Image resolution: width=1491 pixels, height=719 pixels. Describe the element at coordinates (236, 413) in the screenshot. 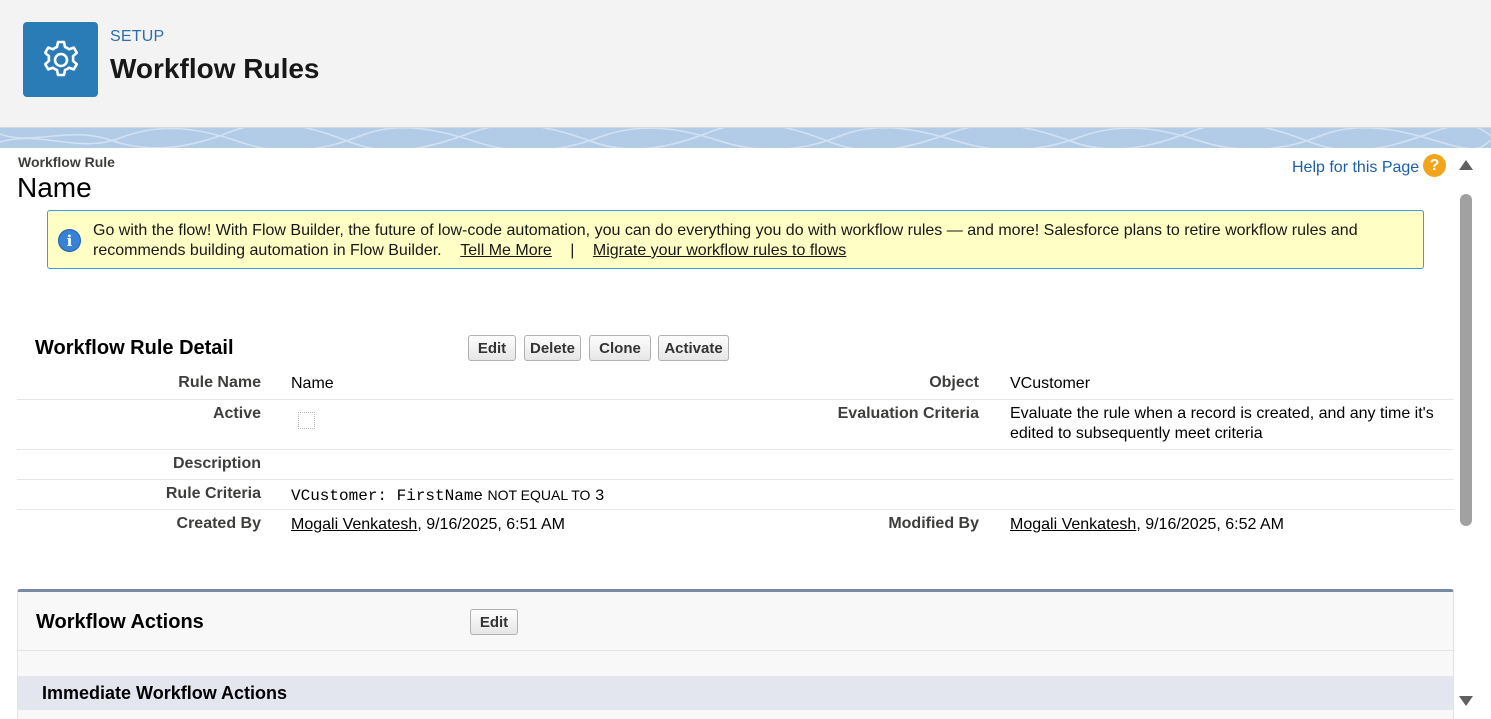

I see `active-label: Active` at that location.